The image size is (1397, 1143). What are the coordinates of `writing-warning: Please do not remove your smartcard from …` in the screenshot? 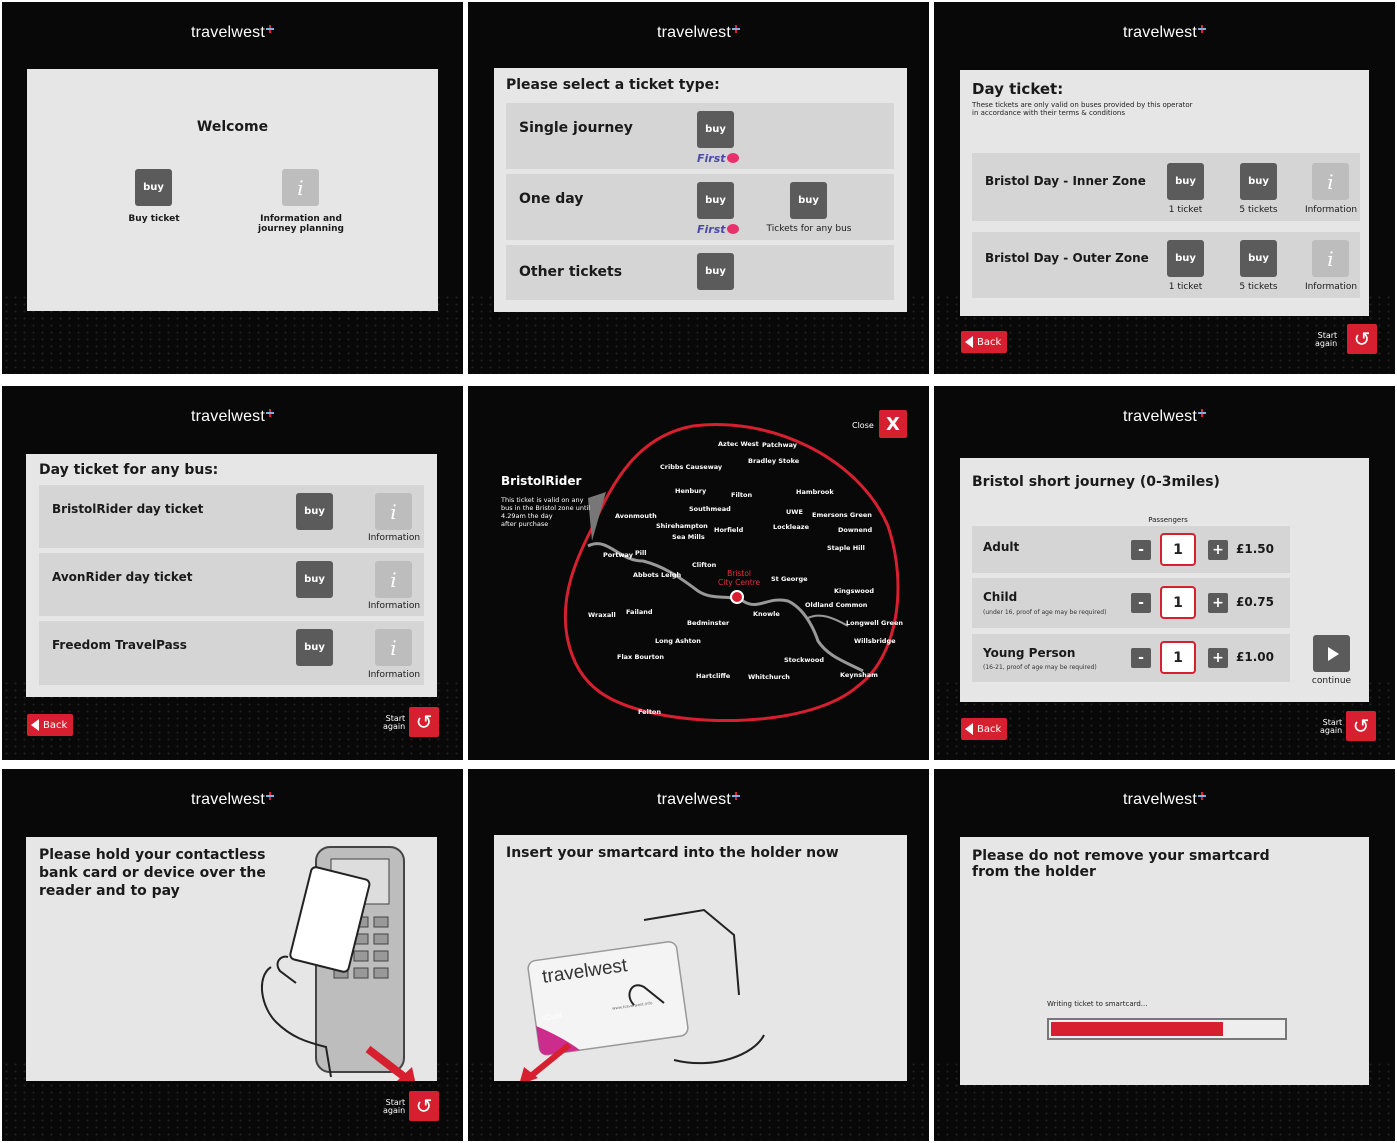 It's located at (1121, 864).